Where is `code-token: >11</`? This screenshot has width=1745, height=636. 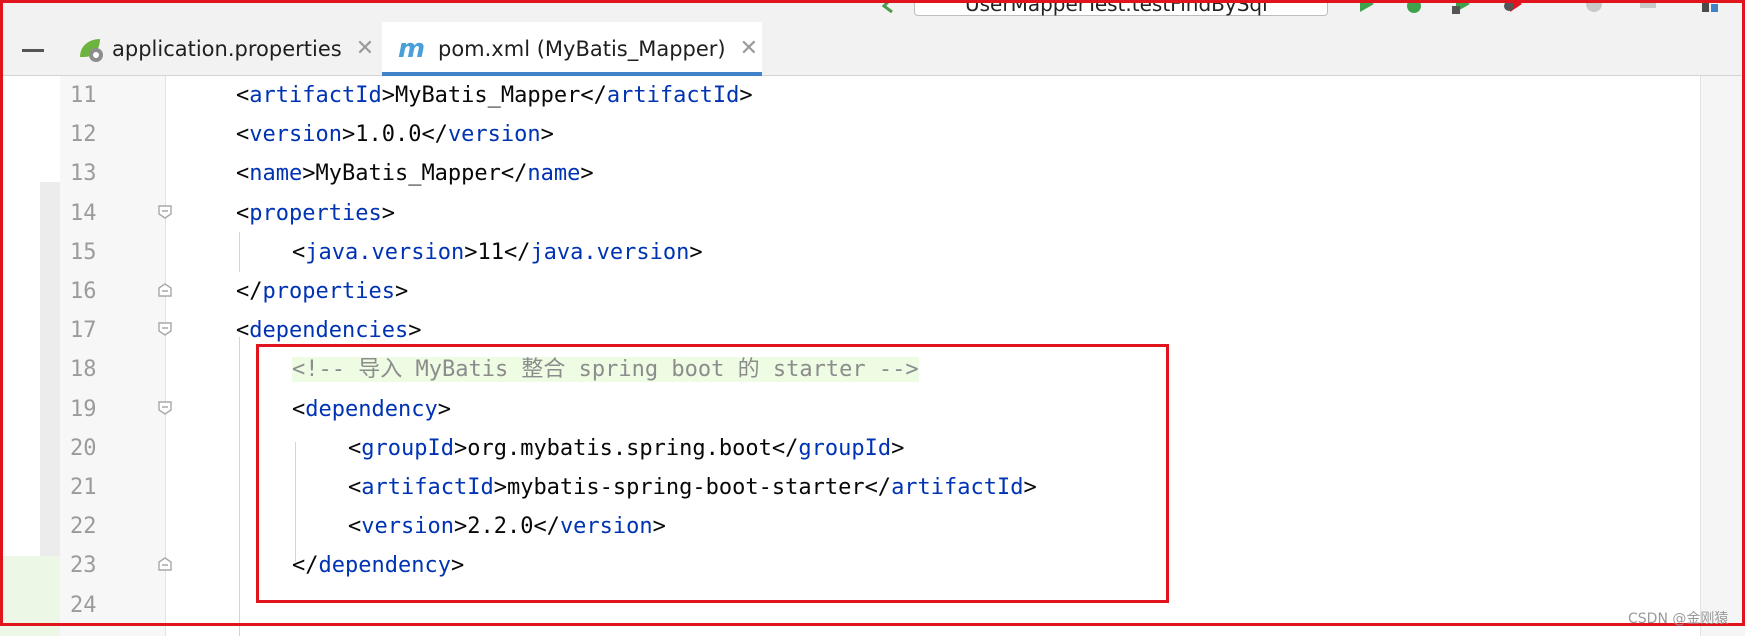 code-token: >11</ is located at coordinates (497, 252).